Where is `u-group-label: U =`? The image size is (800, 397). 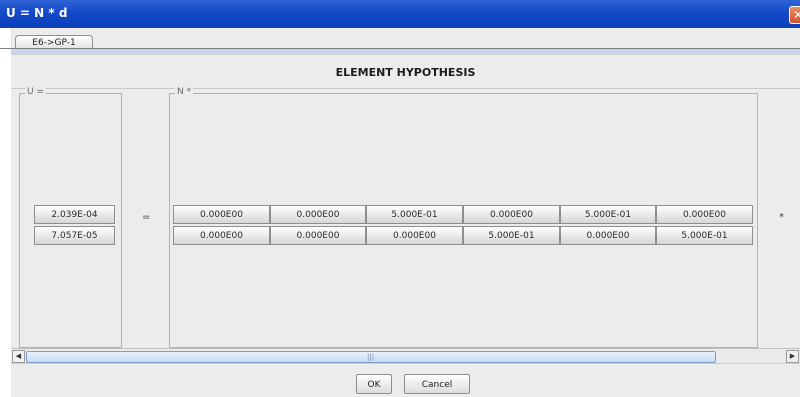
u-group-label: U = is located at coordinates (35, 92).